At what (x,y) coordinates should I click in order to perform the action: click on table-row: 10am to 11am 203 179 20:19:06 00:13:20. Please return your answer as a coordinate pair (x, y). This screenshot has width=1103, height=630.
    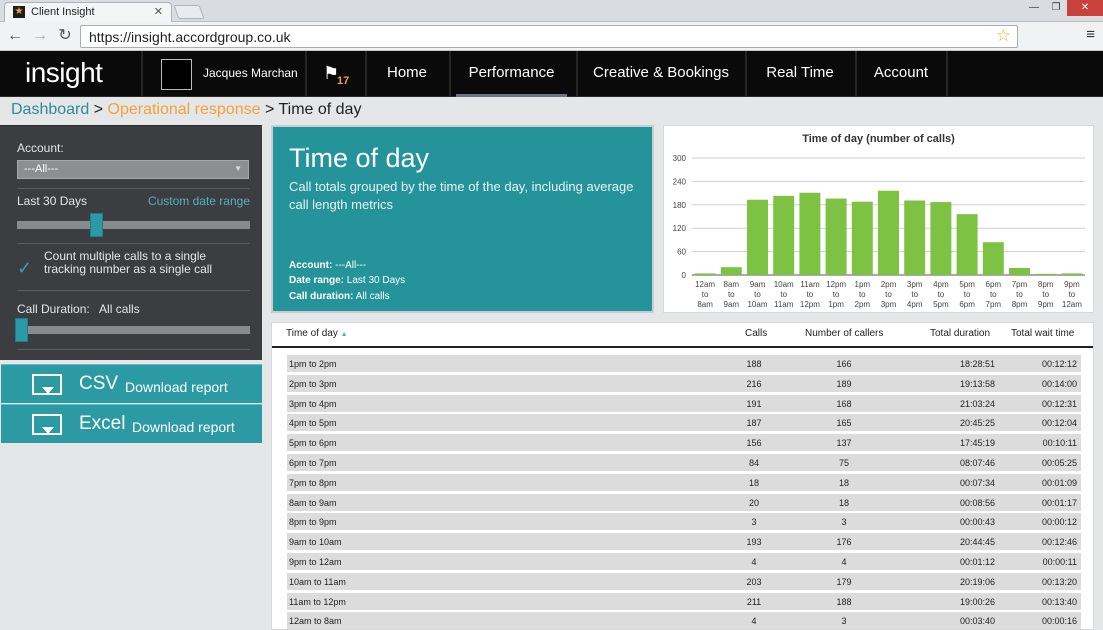
    Looking at the image, I should click on (684, 581).